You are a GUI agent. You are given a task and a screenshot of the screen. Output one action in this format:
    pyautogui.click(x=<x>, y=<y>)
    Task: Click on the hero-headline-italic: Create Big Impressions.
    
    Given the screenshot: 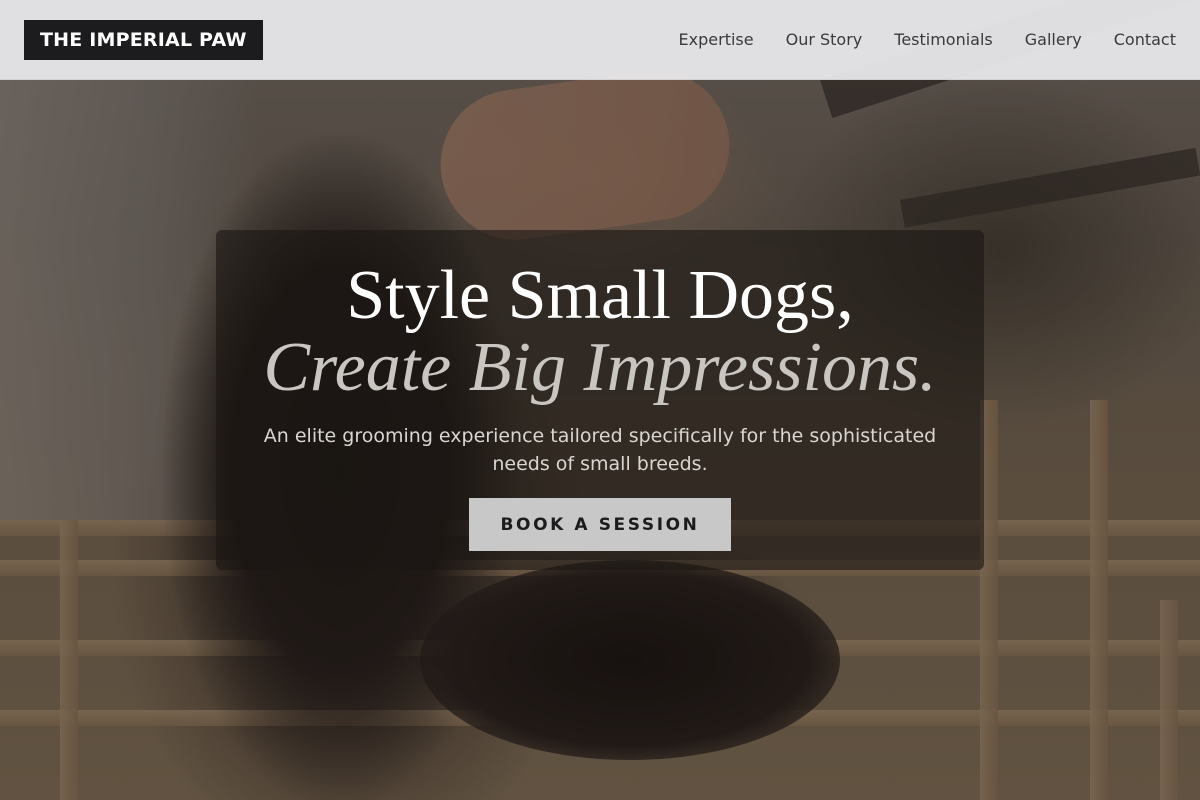 What is the action you would take?
    pyautogui.click(x=600, y=367)
    